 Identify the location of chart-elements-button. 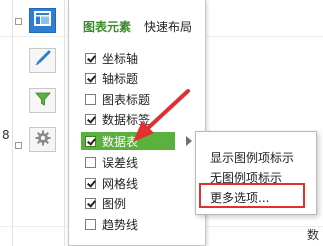
(42, 20).